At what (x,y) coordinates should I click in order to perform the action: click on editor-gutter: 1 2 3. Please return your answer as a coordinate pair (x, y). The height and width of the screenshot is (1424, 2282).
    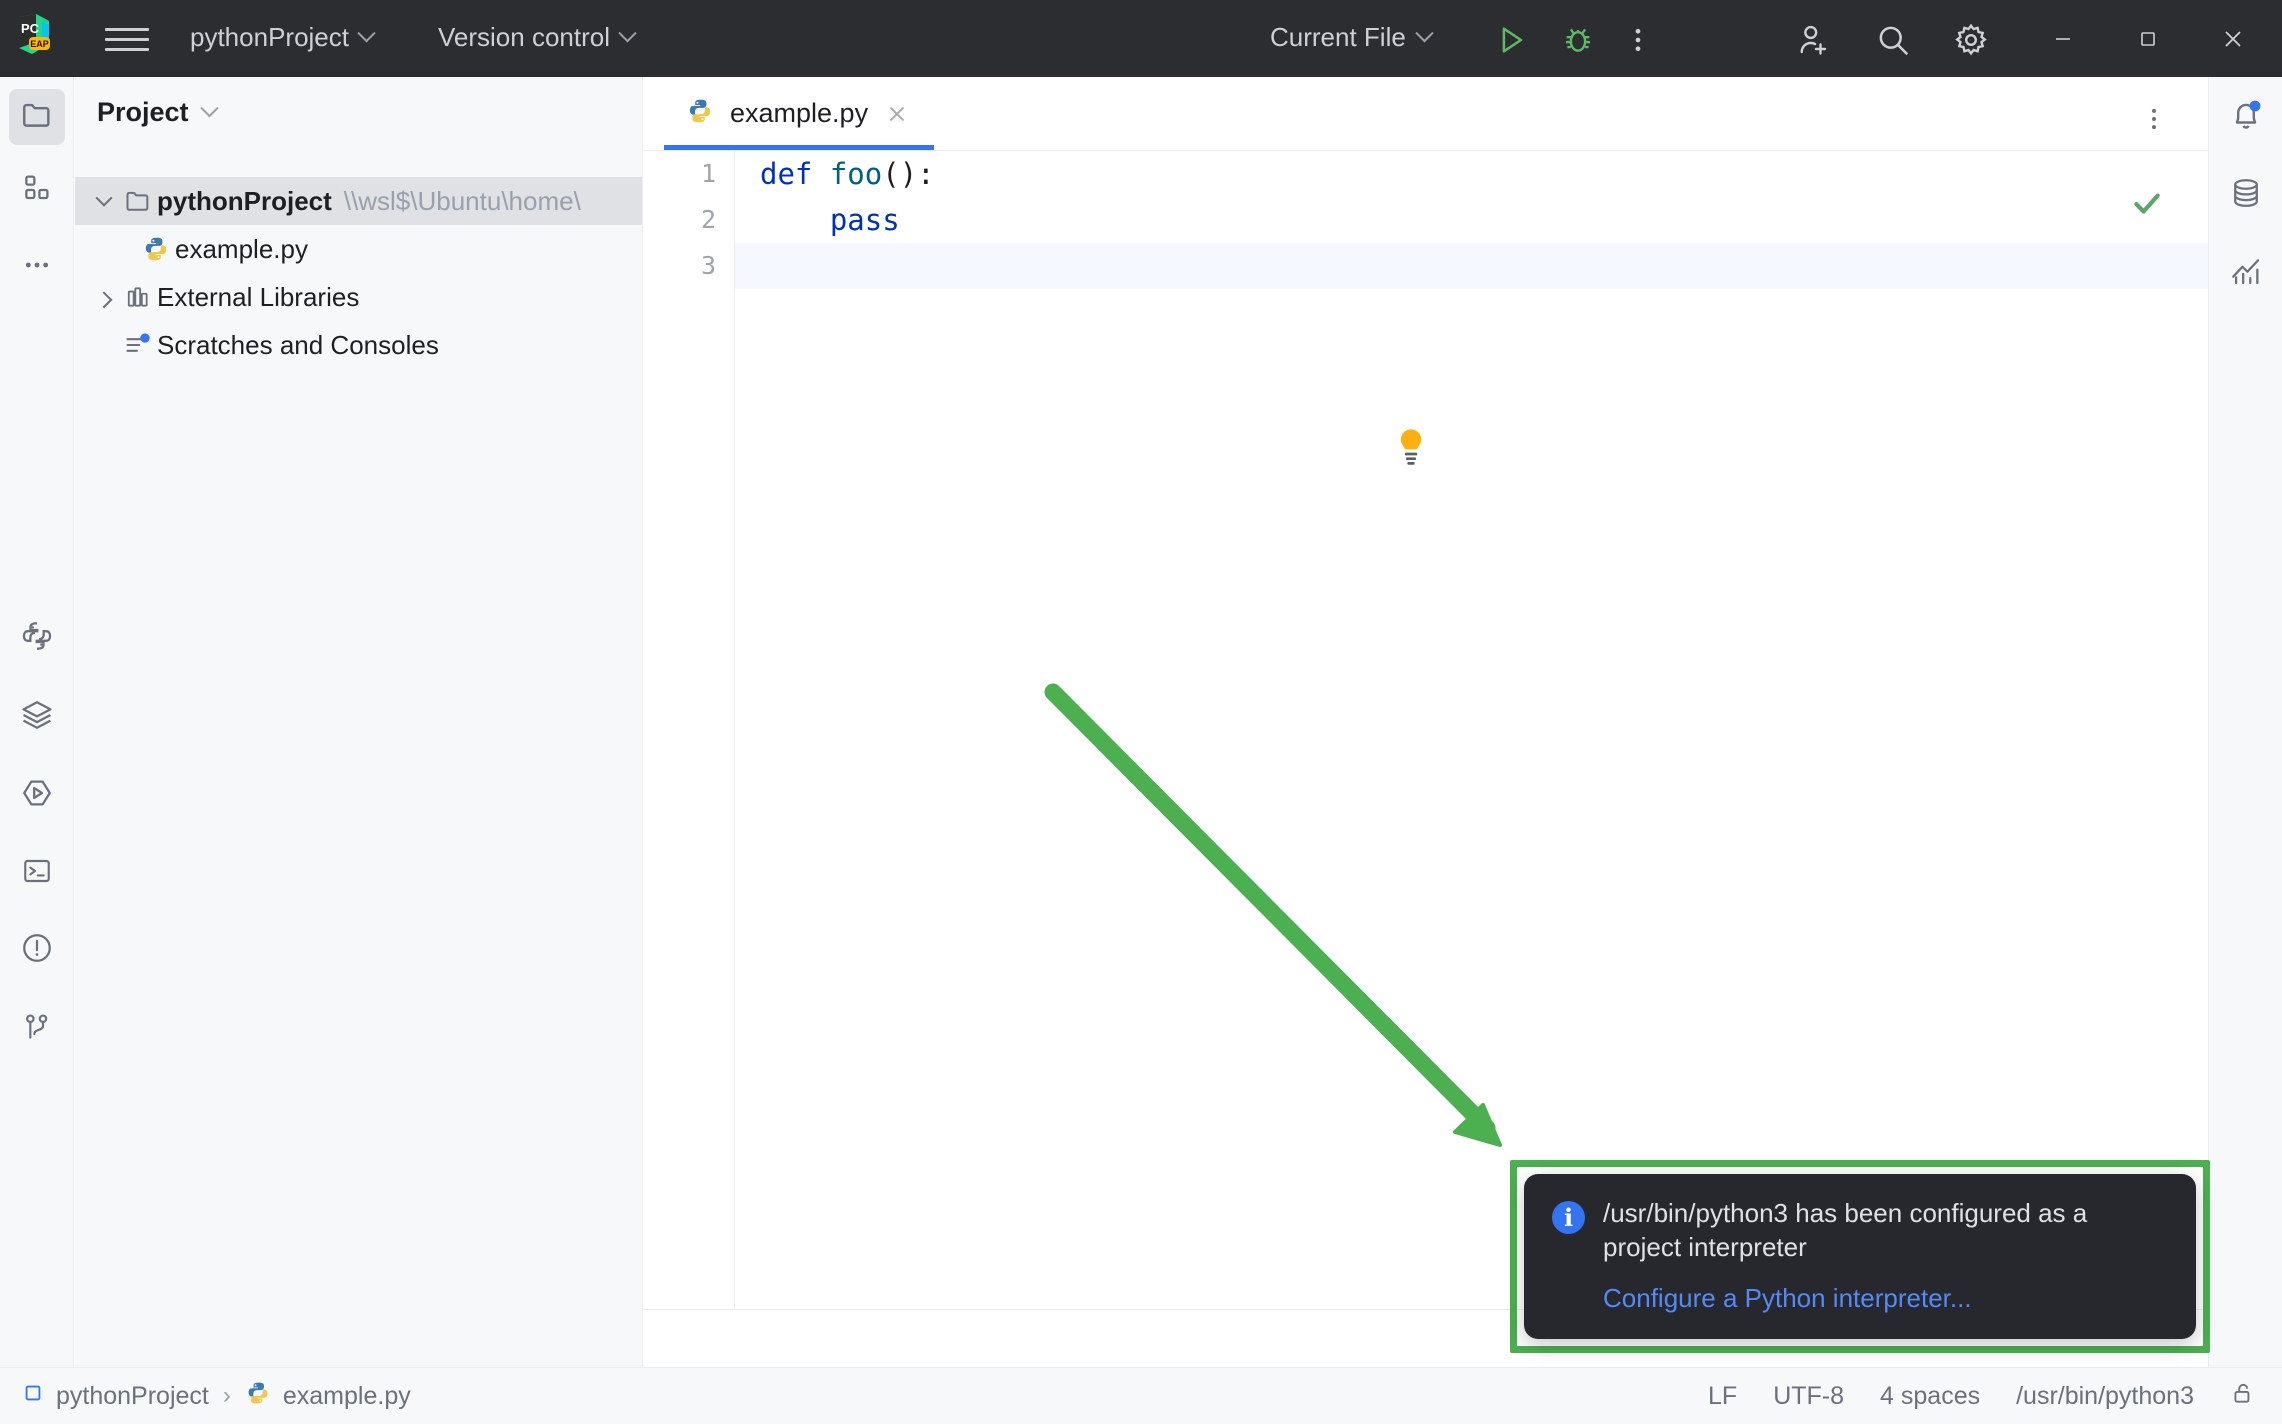
    Looking at the image, I should click on (689, 730).